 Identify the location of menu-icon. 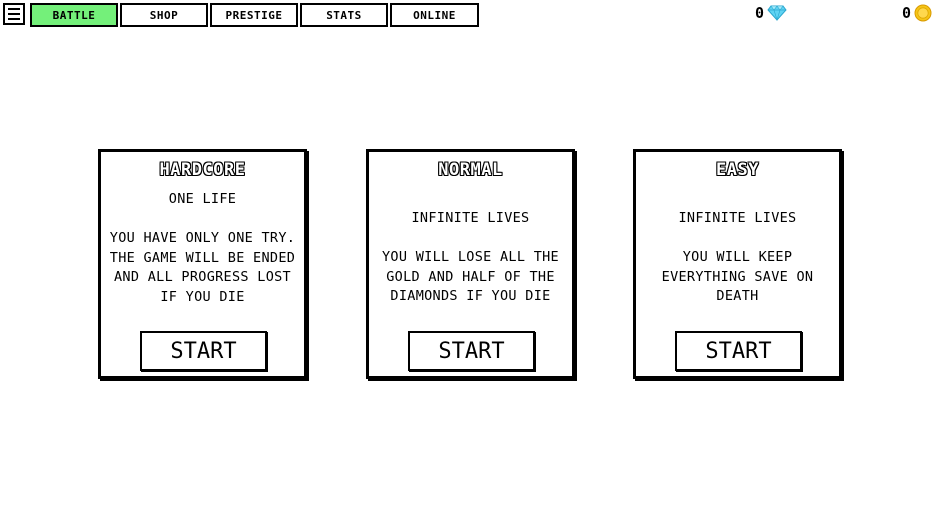
(14, 14).